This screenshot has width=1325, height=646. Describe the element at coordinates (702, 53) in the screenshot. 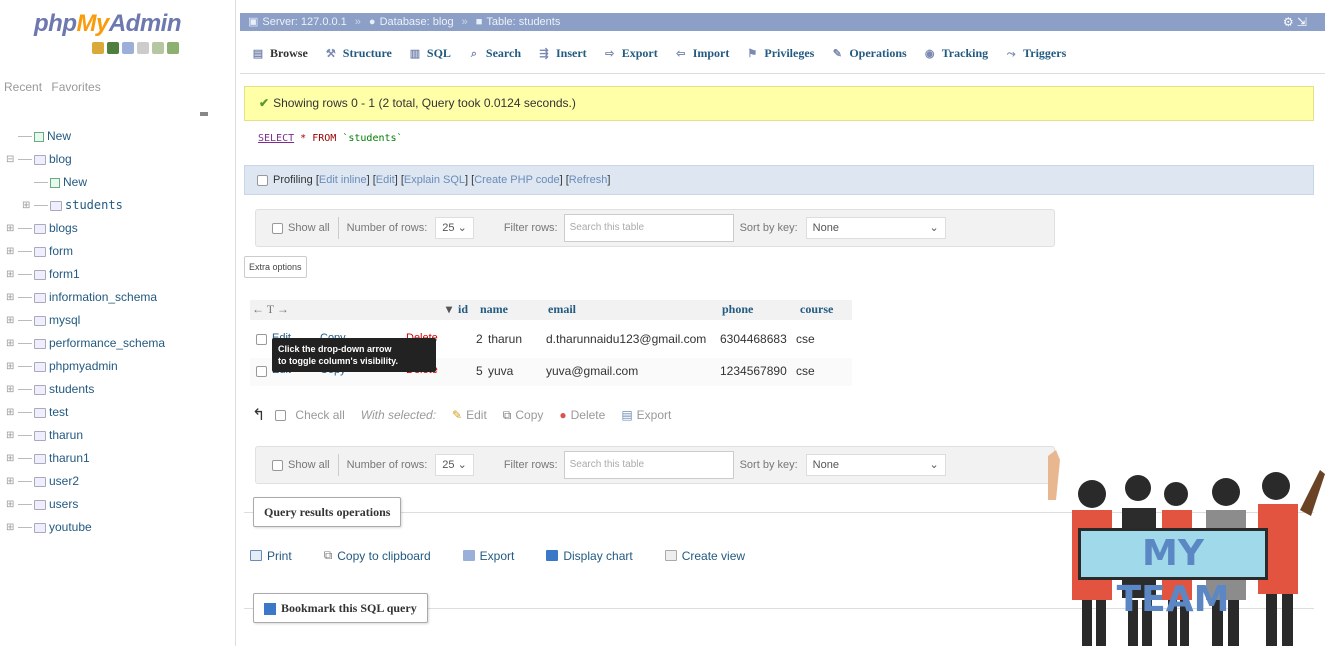

I see `tab-import: ⇦ Import` at that location.